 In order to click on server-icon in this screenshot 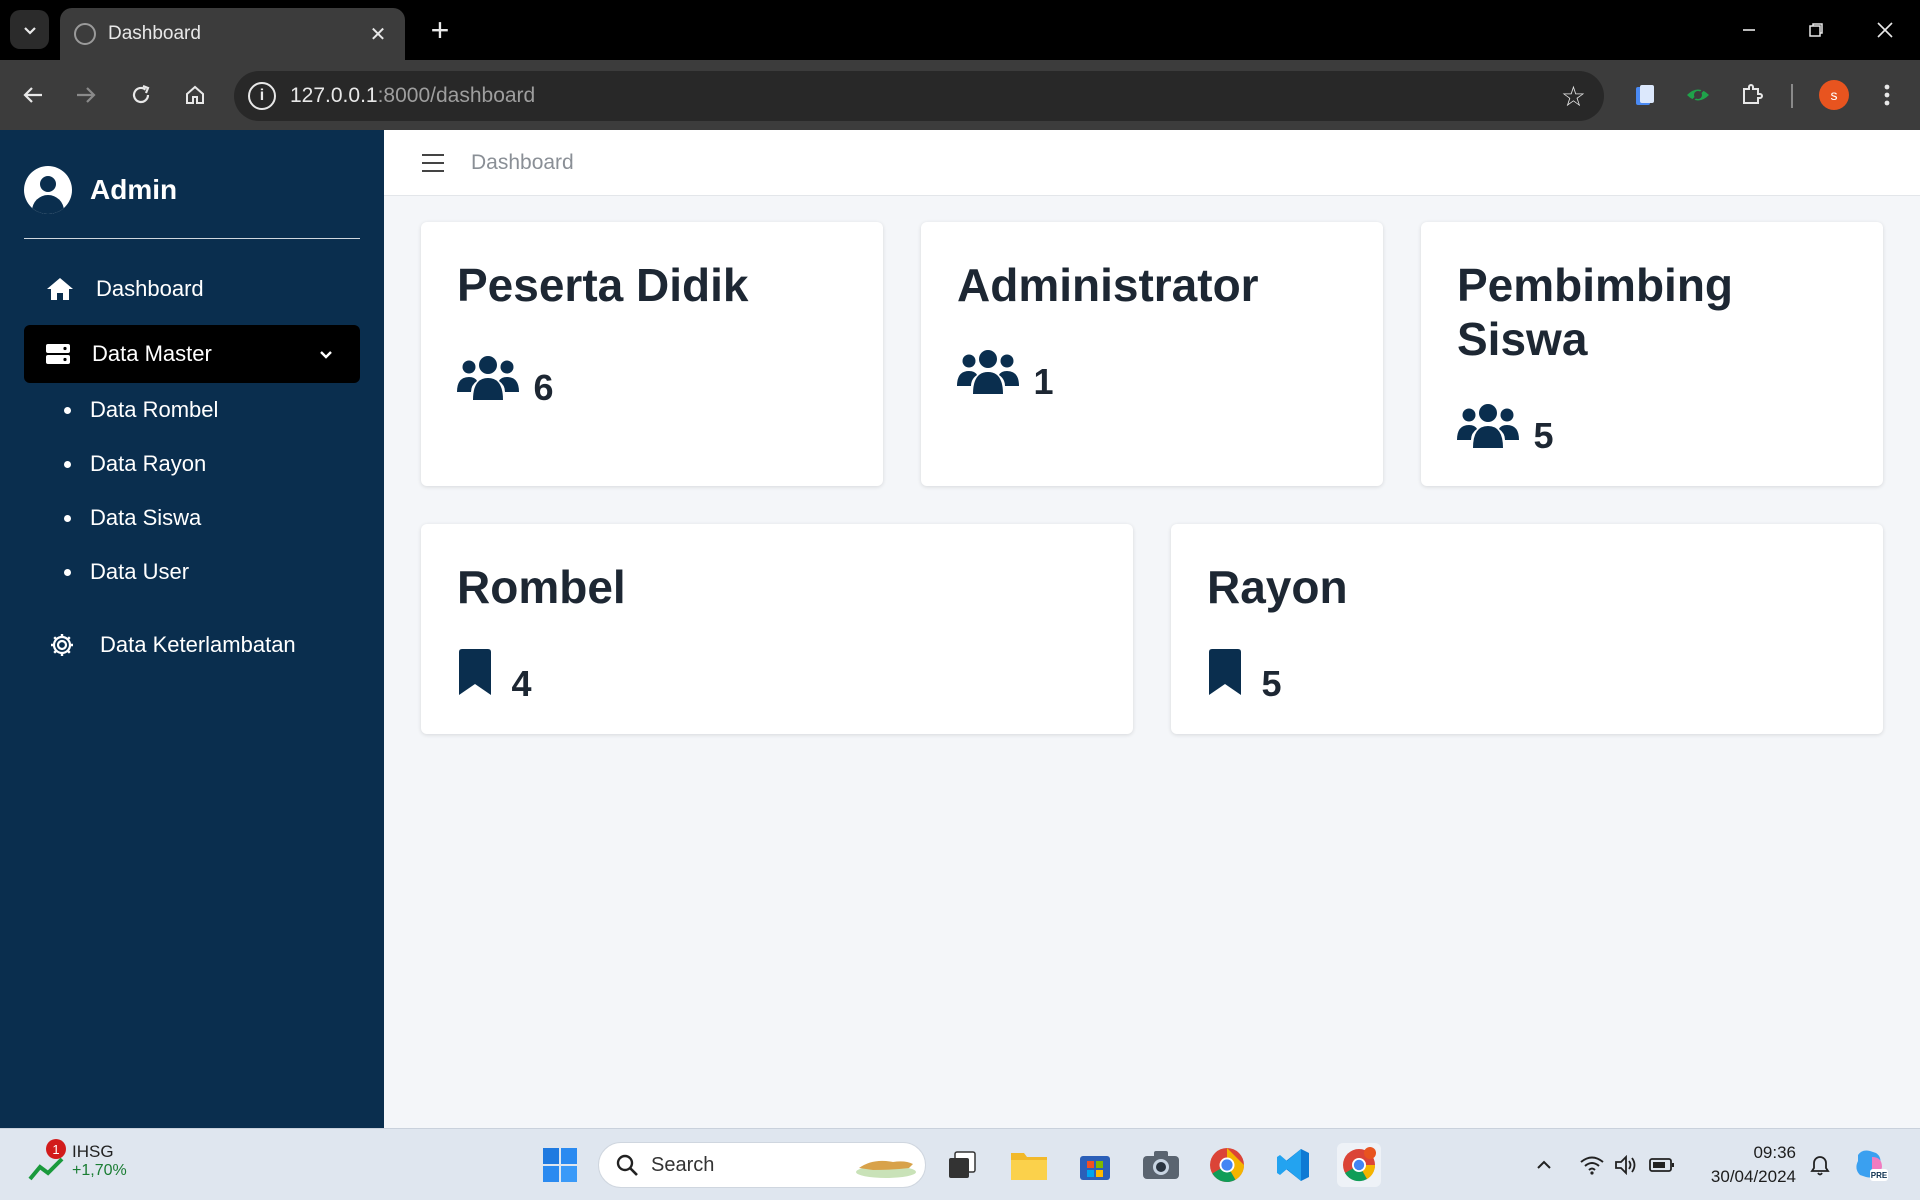, I will do `click(58, 354)`.